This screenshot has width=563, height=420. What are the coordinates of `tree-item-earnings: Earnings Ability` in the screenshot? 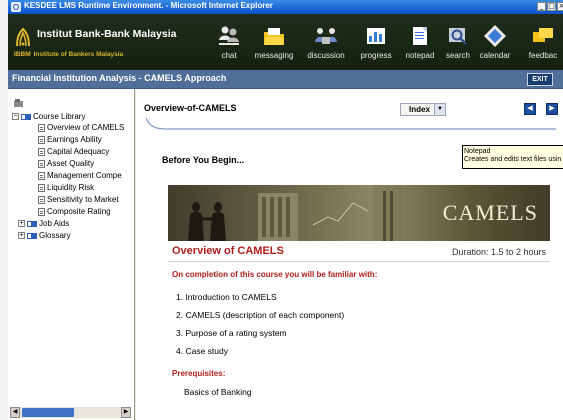 It's located at (70, 139).